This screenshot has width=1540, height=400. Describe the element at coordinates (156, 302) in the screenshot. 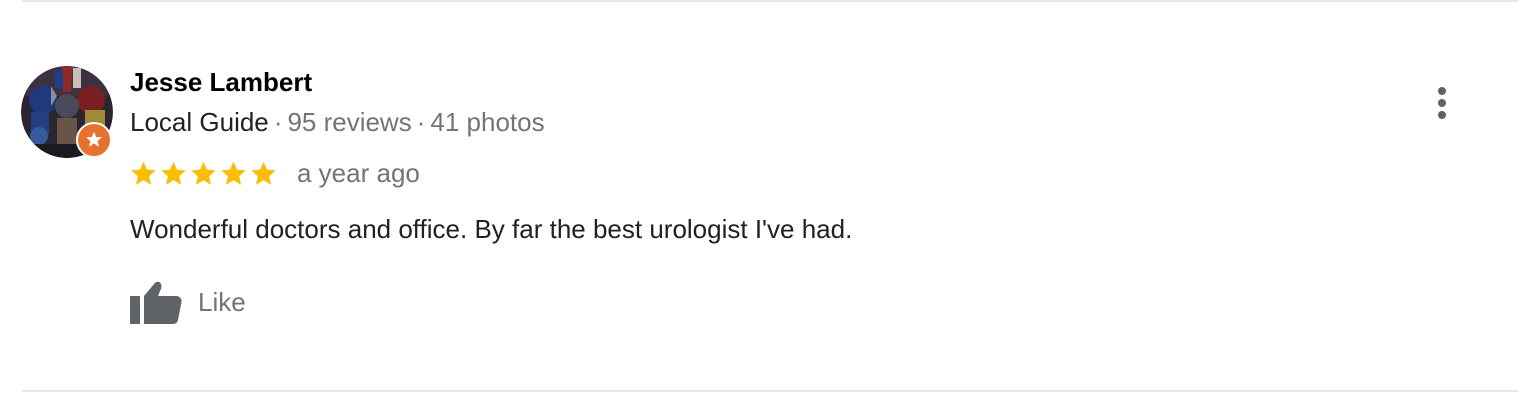

I see `thumbs-up-icon` at that location.